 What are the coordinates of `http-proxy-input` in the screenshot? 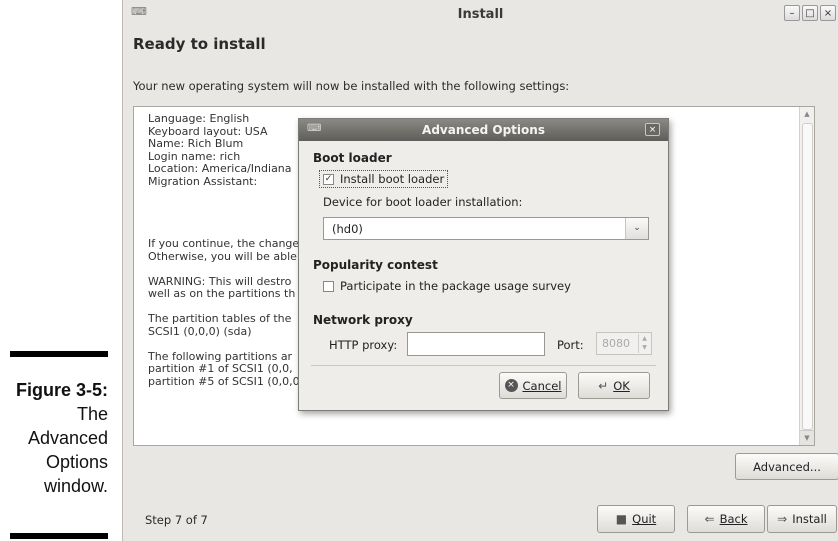 It's located at (476, 344).